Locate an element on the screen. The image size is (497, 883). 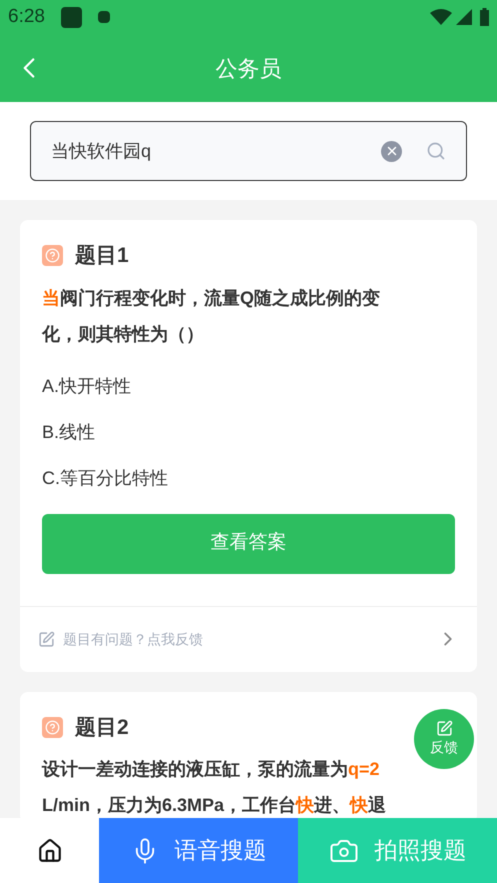
voice-search-button: 语音搜题 is located at coordinates (198, 850).